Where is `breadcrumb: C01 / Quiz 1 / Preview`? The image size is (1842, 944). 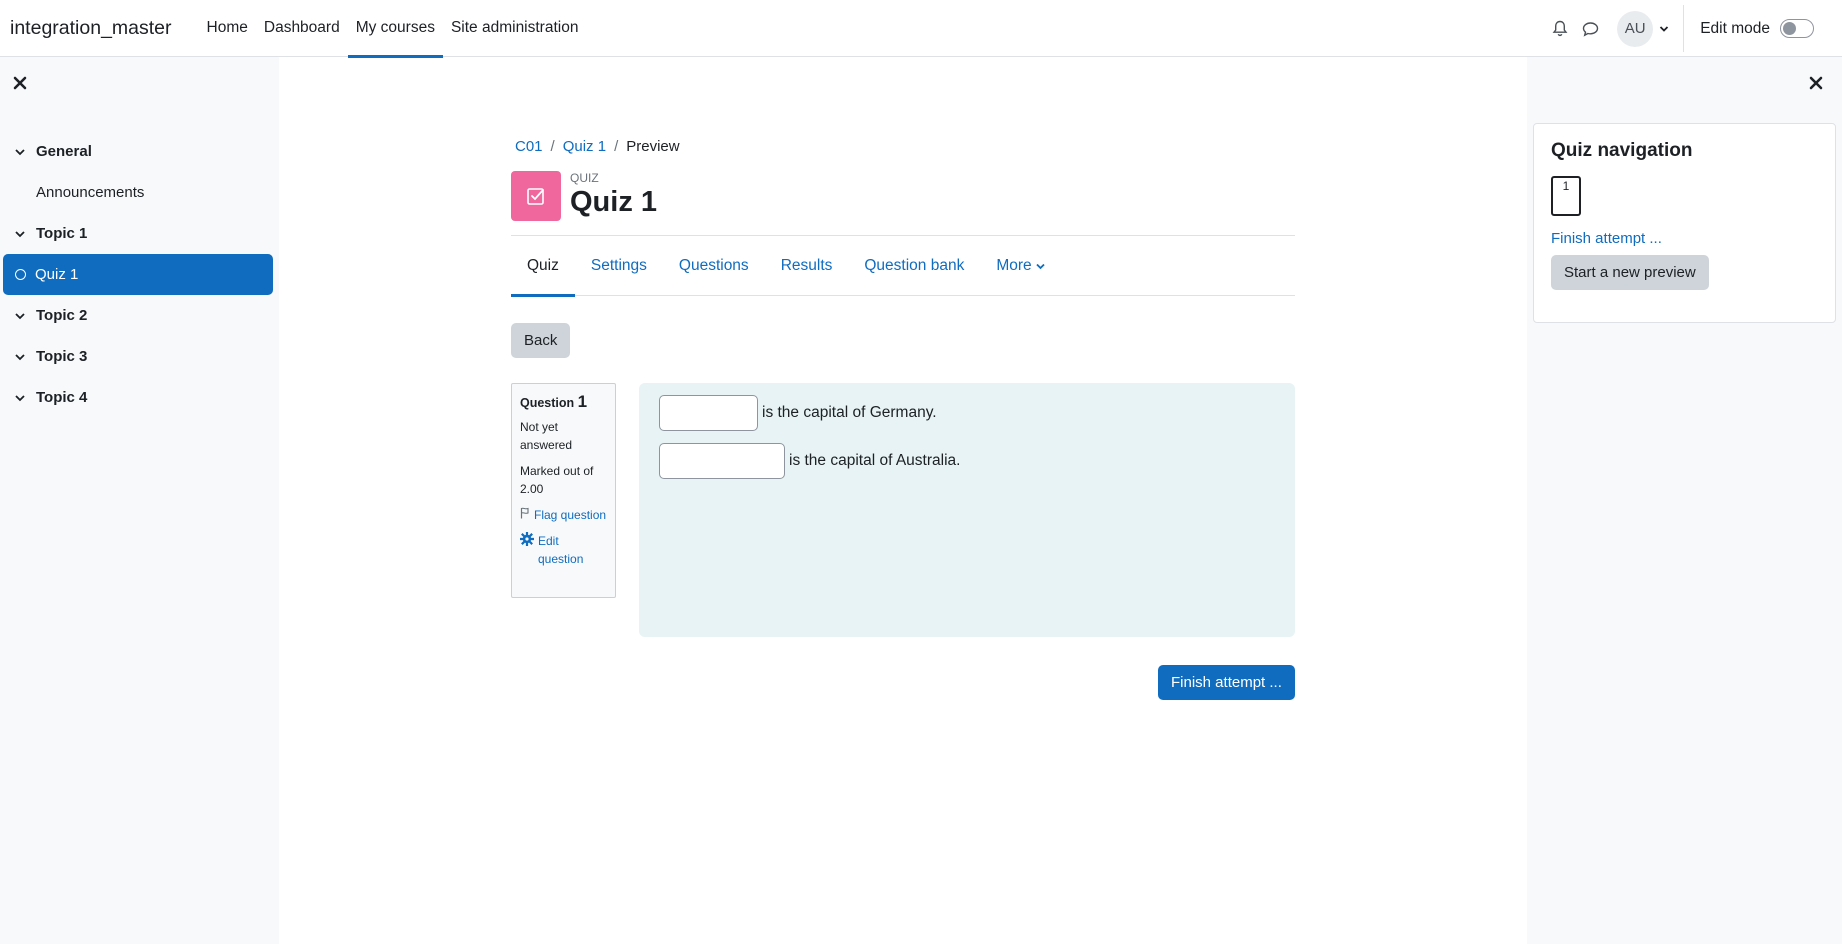 breadcrumb: C01 / Quiz 1 / Preview is located at coordinates (597, 146).